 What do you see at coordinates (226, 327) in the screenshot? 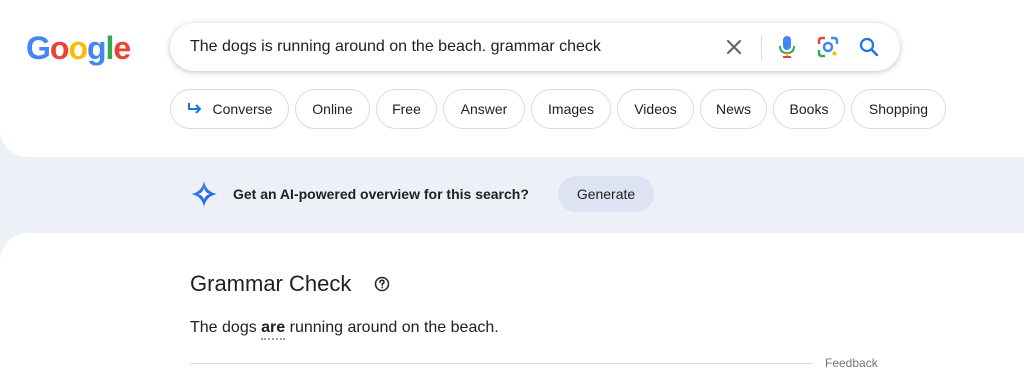
I see `sentence-before: The dogs` at bounding box center [226, 327].